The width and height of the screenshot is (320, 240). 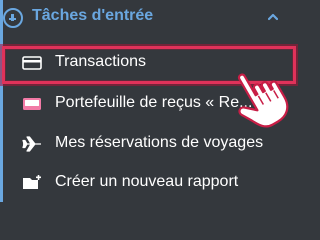 I want to click on airplane-icon, so click(x=31, y=144).